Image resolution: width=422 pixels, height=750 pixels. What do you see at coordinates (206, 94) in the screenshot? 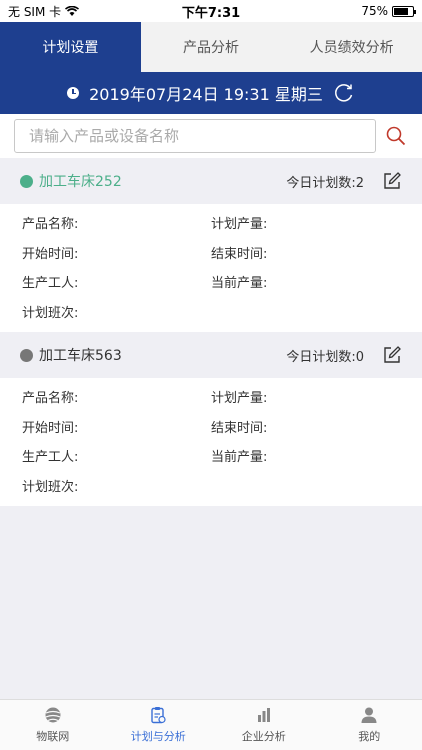
I see `datetime-label: 2019年07月24日 19:31 星期三` at bounding box center [206, 94].